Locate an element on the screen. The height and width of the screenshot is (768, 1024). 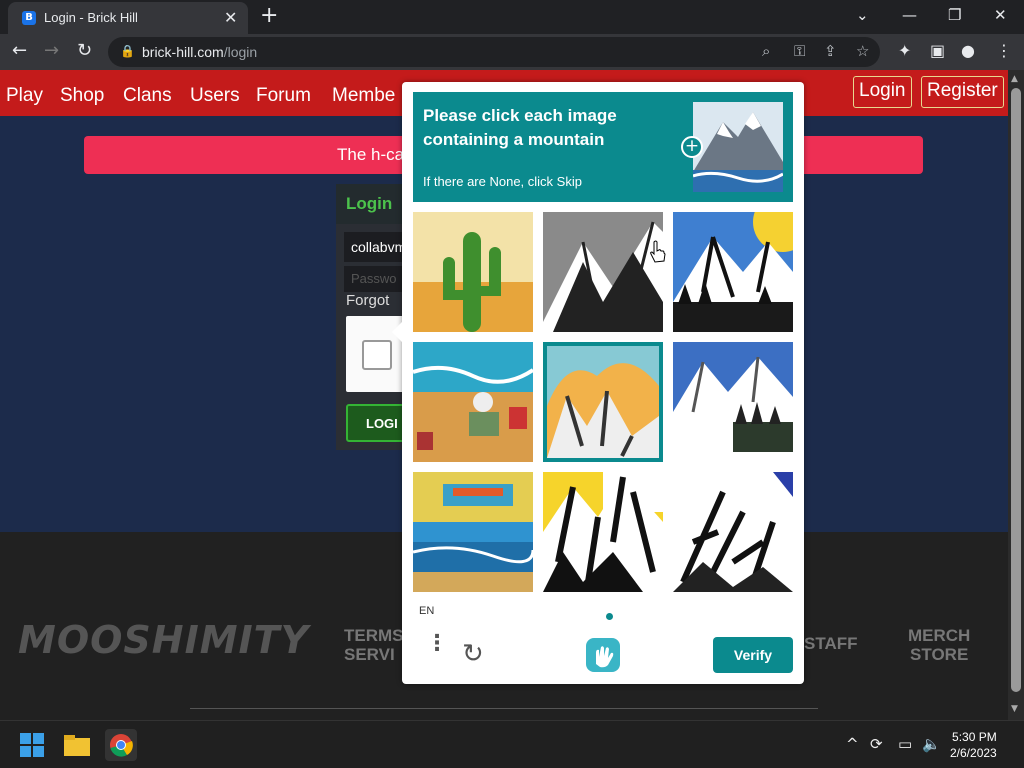
verify-button: Verify is located at coordinates (753, 655).